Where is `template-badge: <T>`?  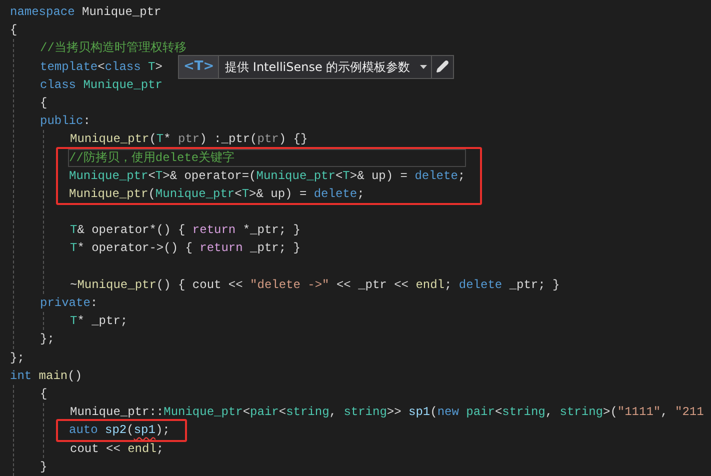 template-badge: <T> is located at coordinates (199, 67).